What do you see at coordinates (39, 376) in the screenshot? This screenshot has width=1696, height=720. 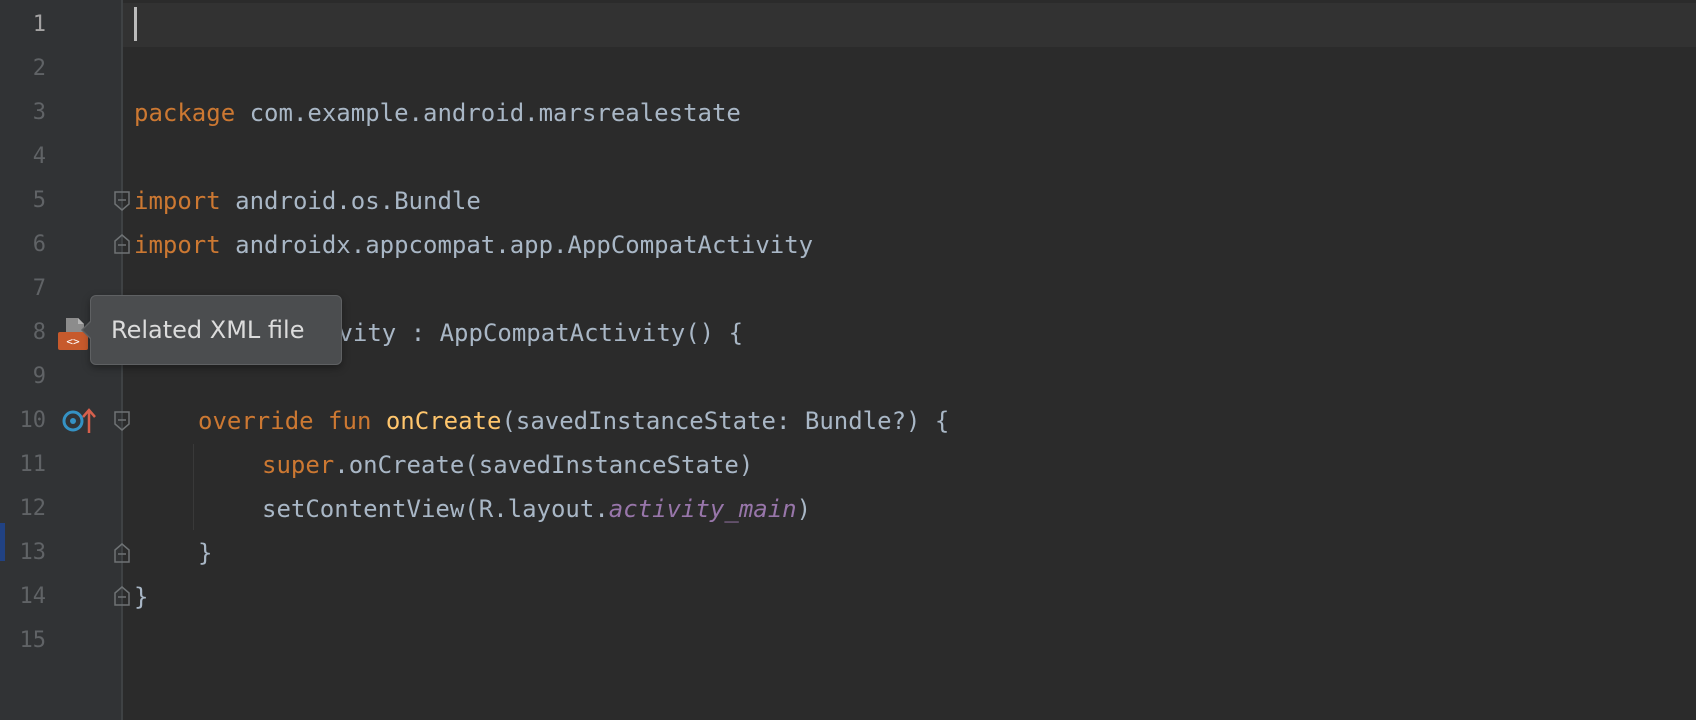 I see `line-number: 9` at bounding box center [39, 376].